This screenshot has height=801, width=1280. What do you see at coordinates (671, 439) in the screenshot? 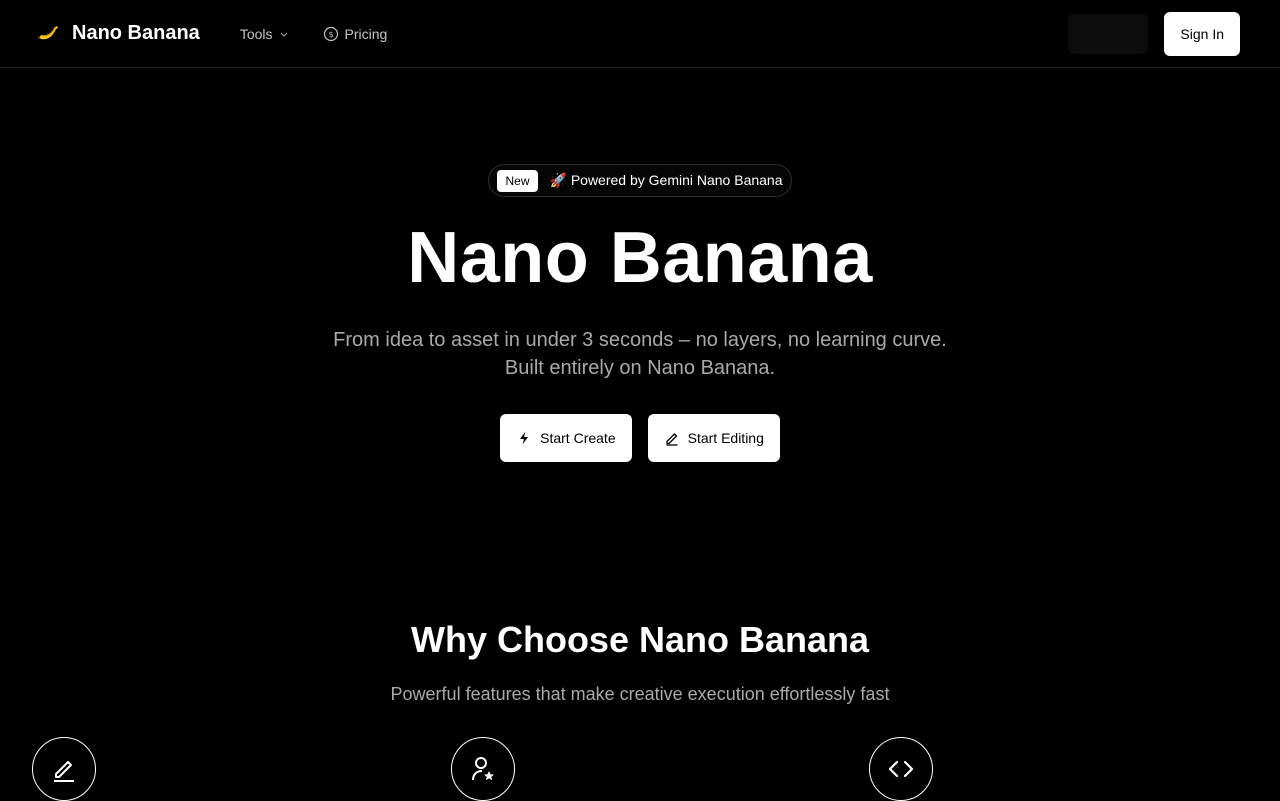
I see `pencil-icon` at bounding box center [671, 439].